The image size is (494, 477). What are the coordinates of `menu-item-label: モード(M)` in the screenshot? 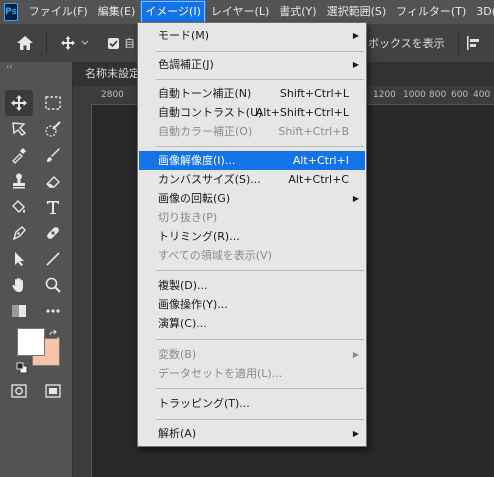 It's located at (184, 35).